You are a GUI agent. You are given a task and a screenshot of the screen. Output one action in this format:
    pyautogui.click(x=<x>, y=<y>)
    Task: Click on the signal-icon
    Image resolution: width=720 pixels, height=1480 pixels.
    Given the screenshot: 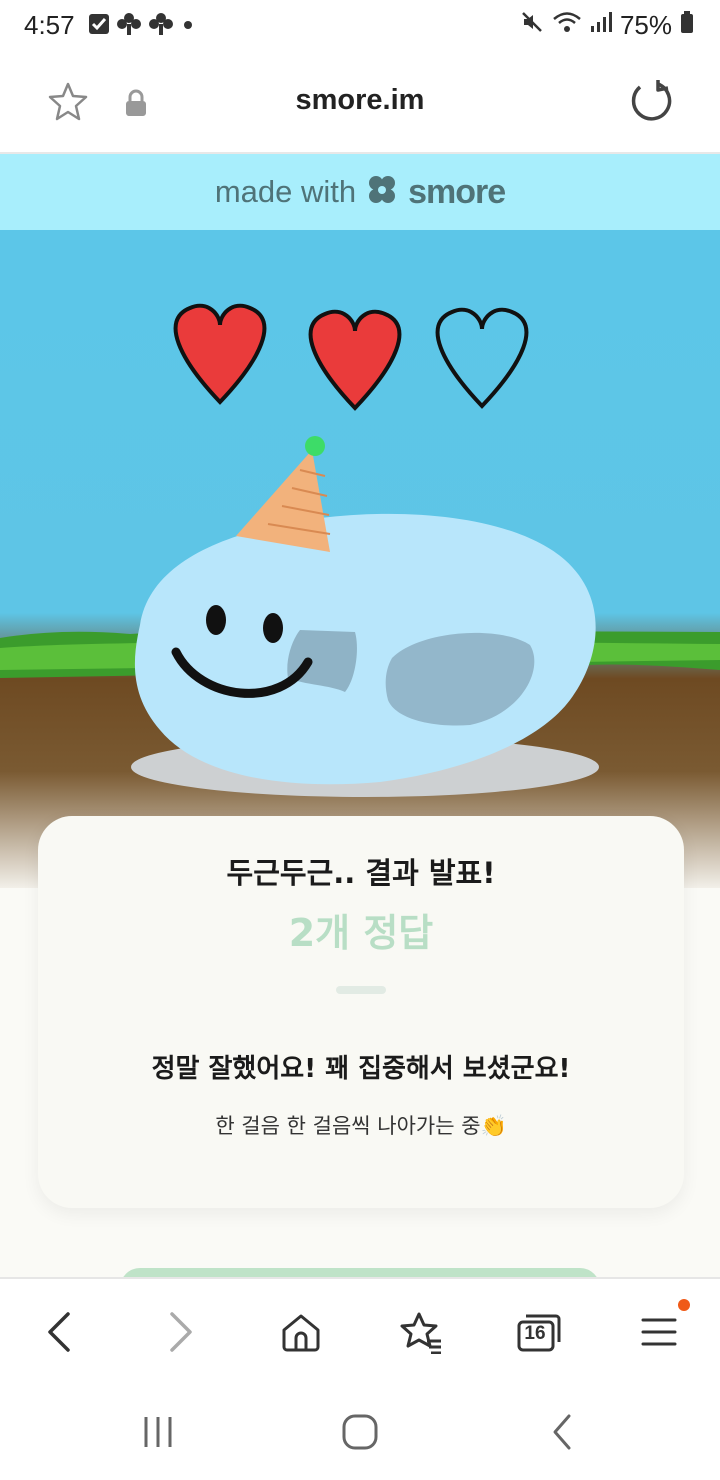 What is the action you would take?
    pyautogui.click(x=601, y=25)
    